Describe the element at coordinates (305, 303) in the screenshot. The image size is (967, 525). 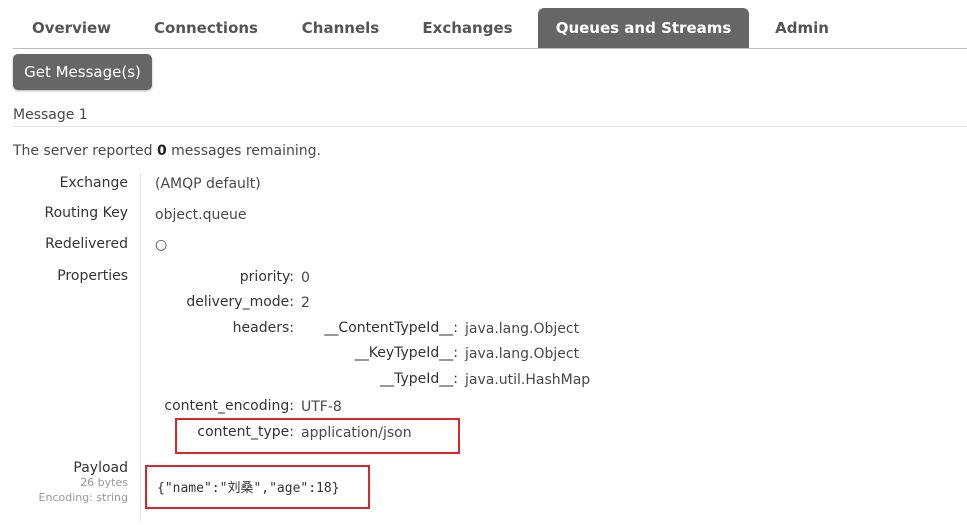
I see `delivery-mode-value: 2` at that location.